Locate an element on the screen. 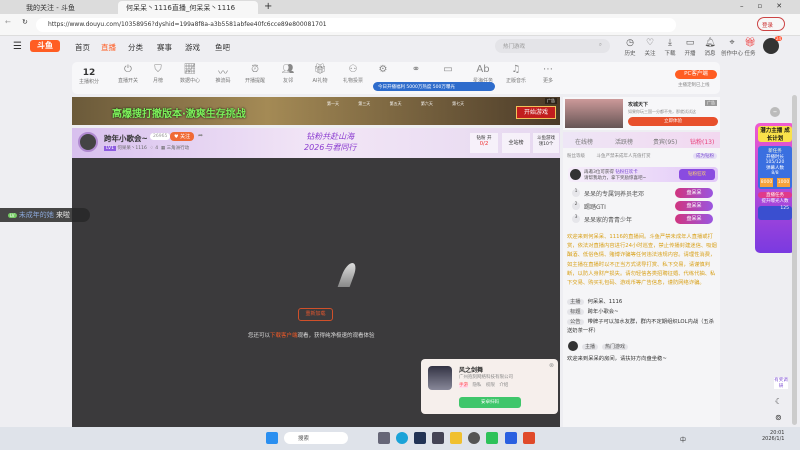 This screenshot has height=450, width=800. reload-button: 重新加载 is located at coordinates (315, 314).